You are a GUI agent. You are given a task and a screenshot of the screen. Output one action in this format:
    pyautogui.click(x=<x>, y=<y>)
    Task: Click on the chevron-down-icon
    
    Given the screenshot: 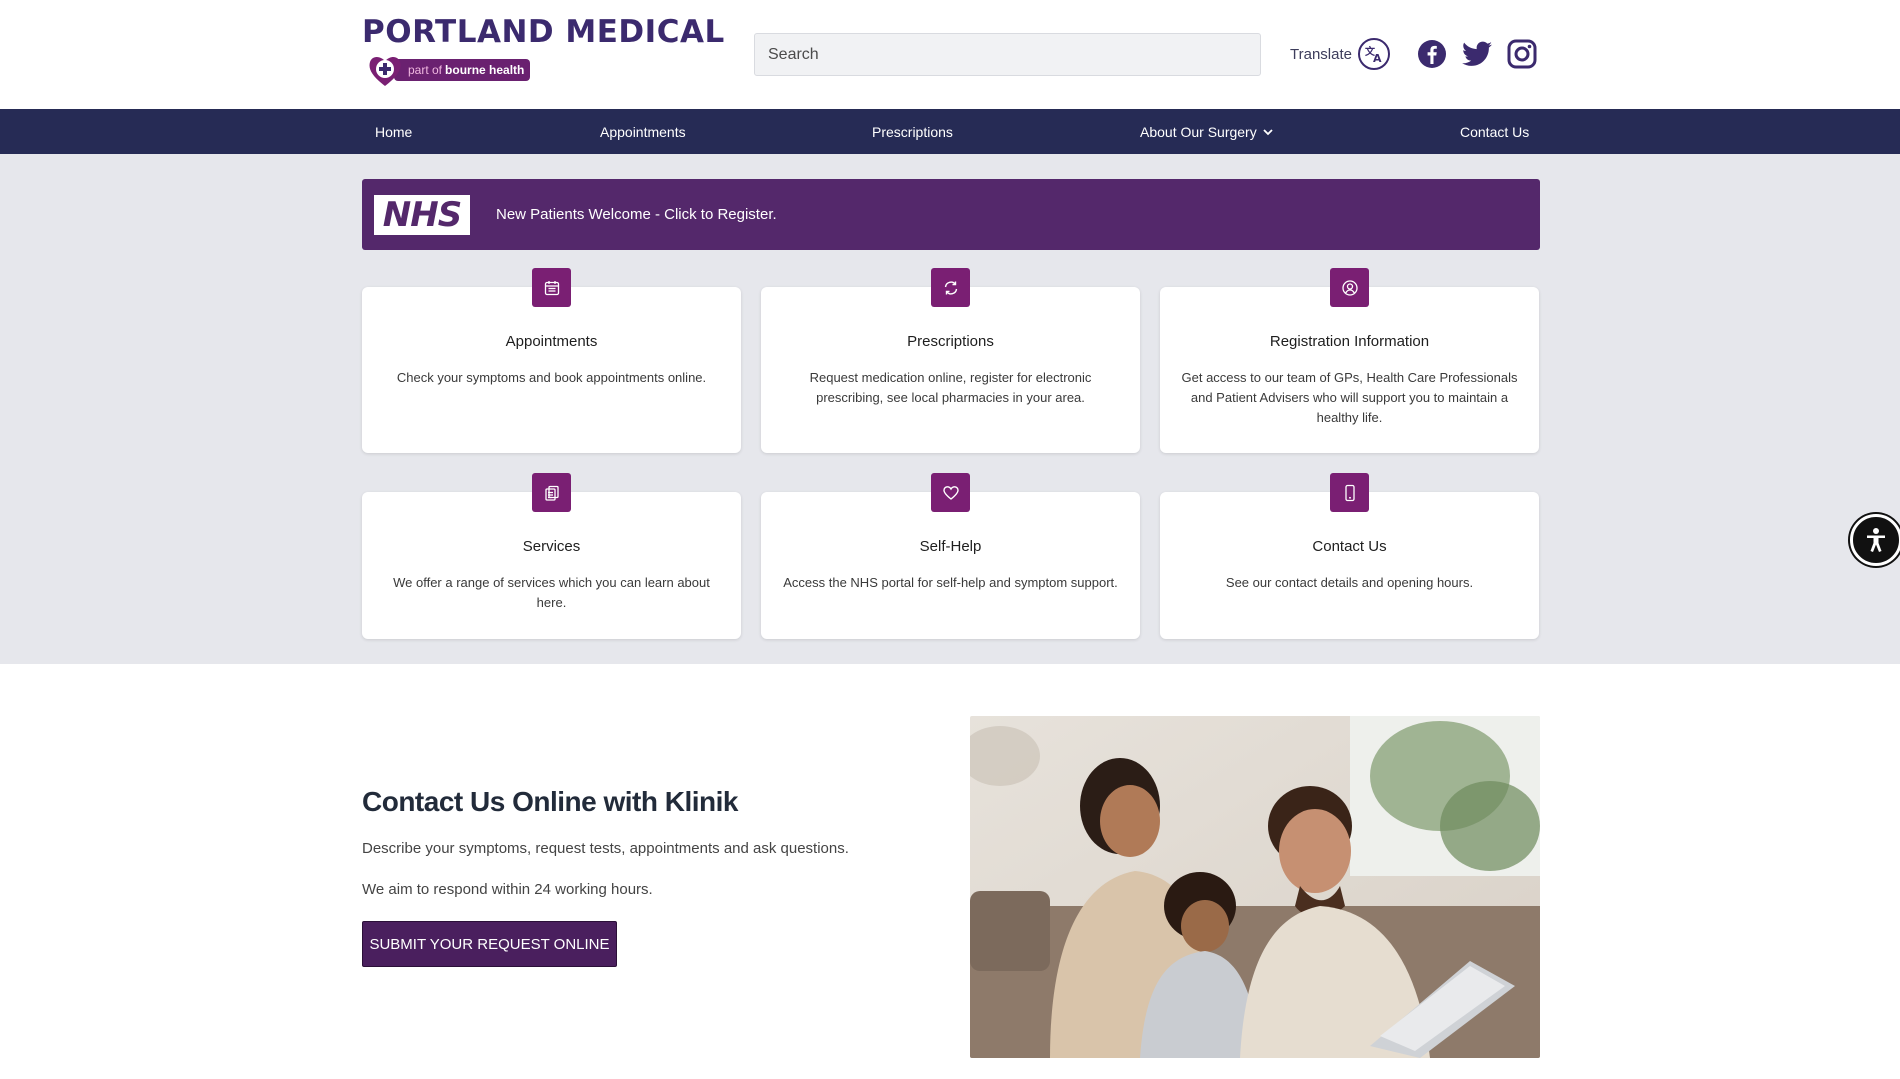 What is the action you would take?
    pyautogui.click(x=1268, y=132)
    